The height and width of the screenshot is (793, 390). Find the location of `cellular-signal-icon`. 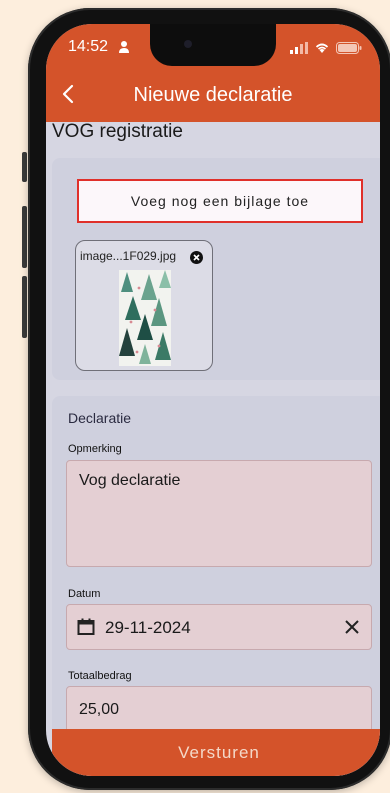

cellular-signal-icon is located at coordinates (299, 48).